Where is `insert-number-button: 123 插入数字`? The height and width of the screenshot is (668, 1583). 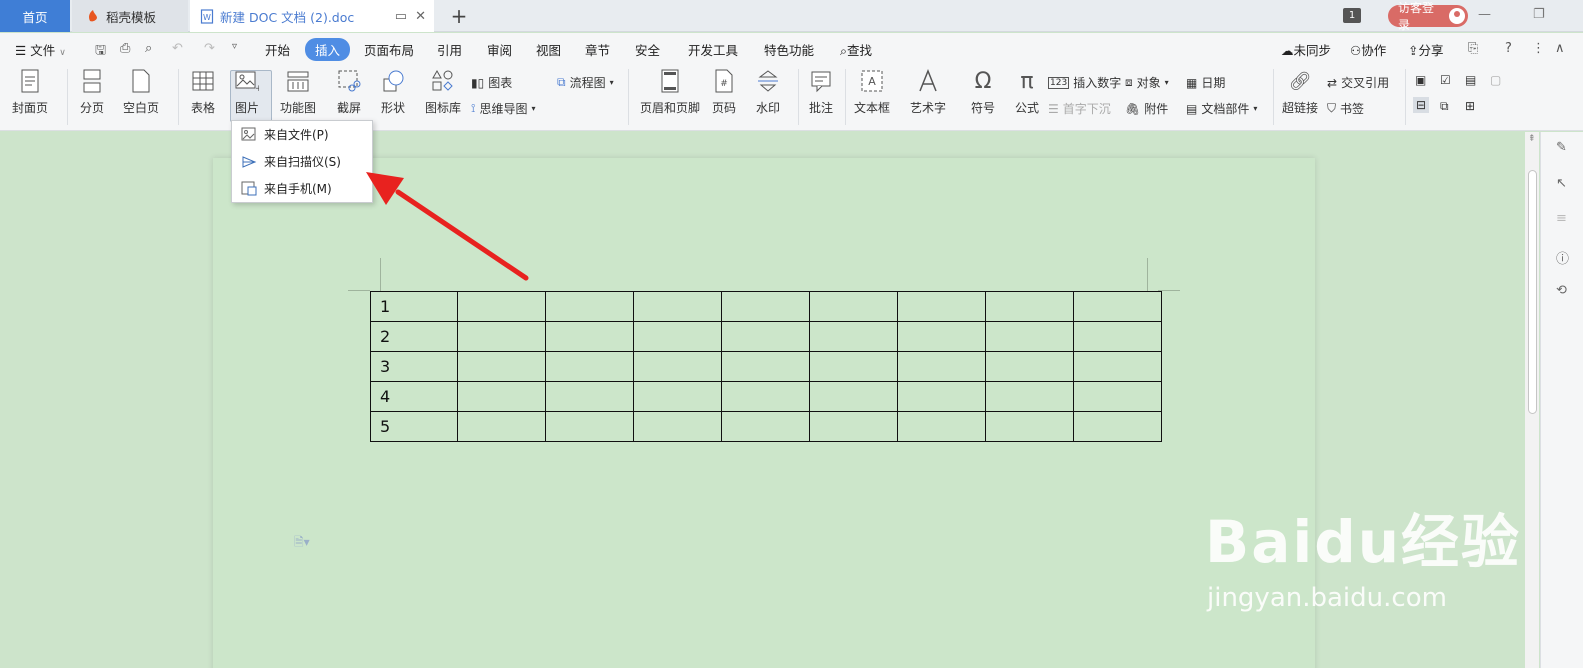
insert-number-button: 123 插入数字 is located at coordinates (1084, 82).